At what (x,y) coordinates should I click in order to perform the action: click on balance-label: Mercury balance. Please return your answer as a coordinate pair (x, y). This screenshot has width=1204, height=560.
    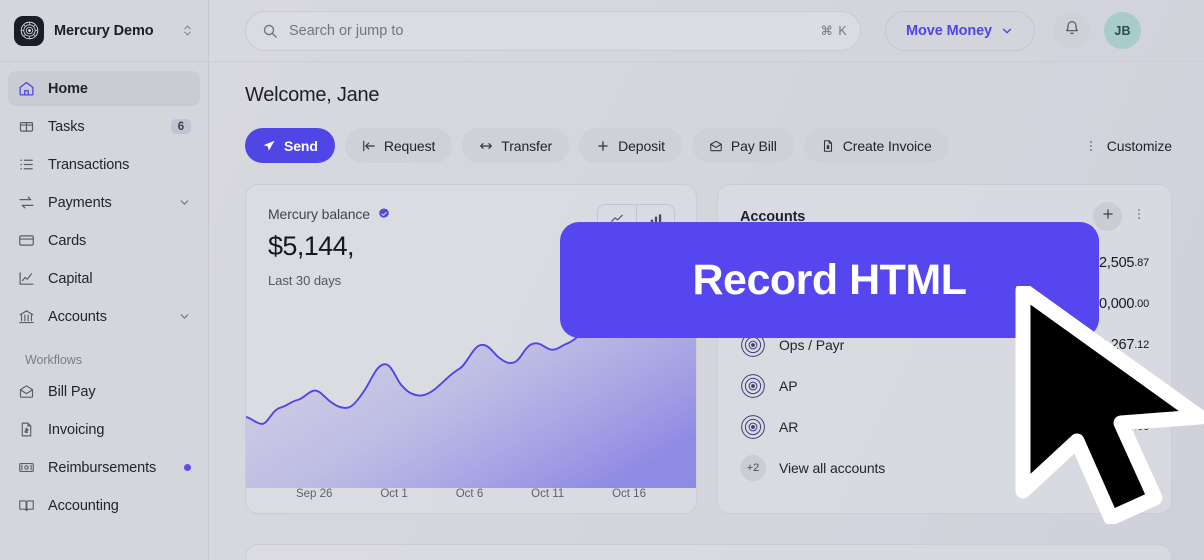
    Looking at the image, I should click on (319, 214).